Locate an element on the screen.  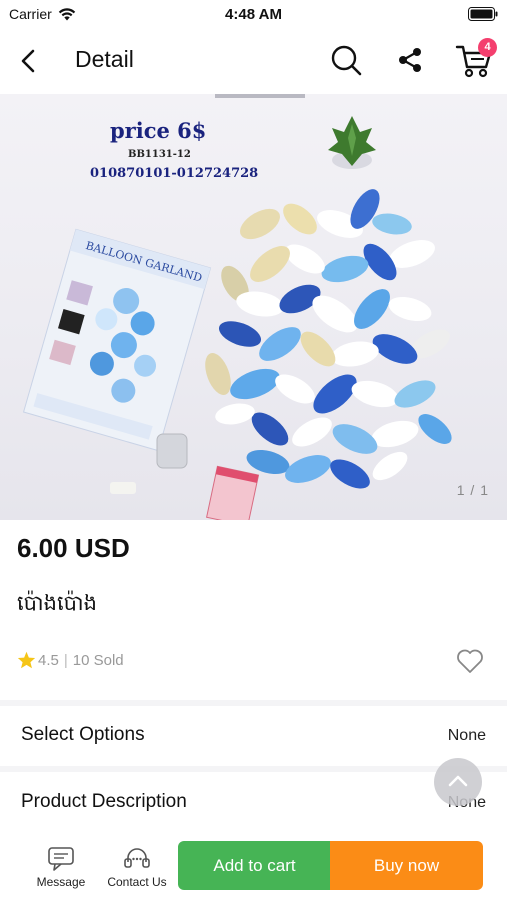
status-time: 4:48 AM is located at coordinates (253, 14).